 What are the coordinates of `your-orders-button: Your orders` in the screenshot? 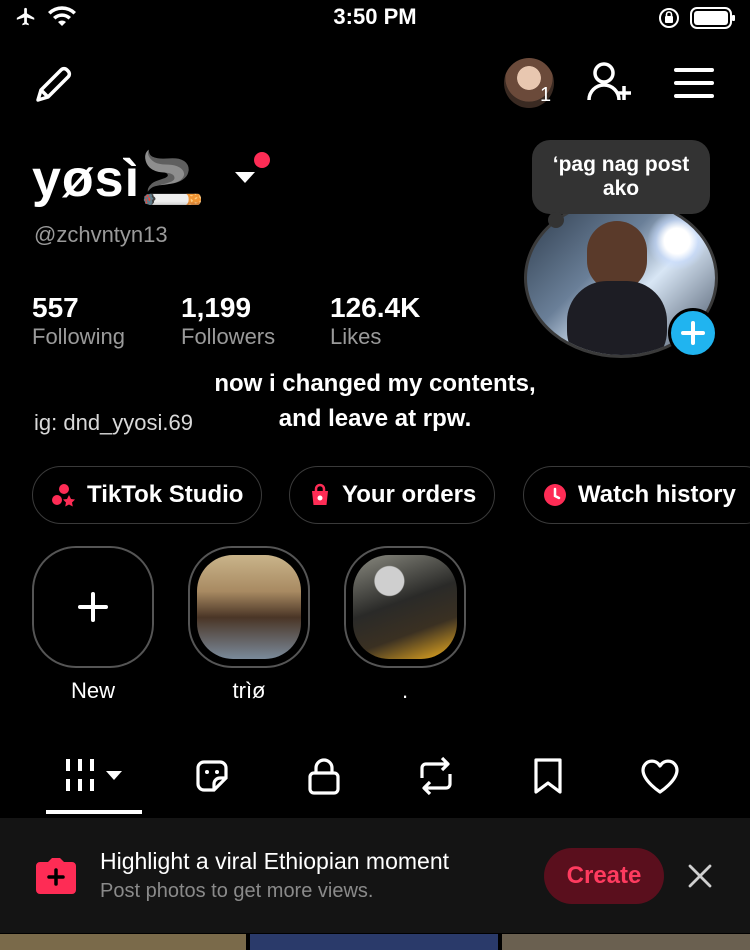 It's located at (392, 495).